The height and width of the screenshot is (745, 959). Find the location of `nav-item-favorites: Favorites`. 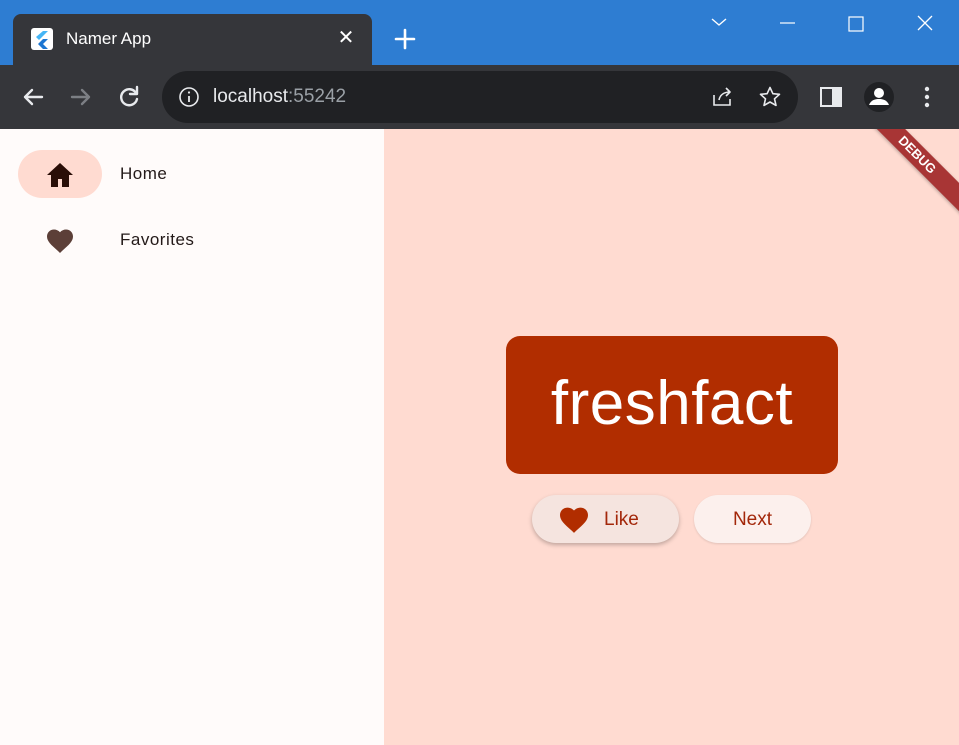

nav-item-favorites: Favorites is located at coordinates (188, 240).